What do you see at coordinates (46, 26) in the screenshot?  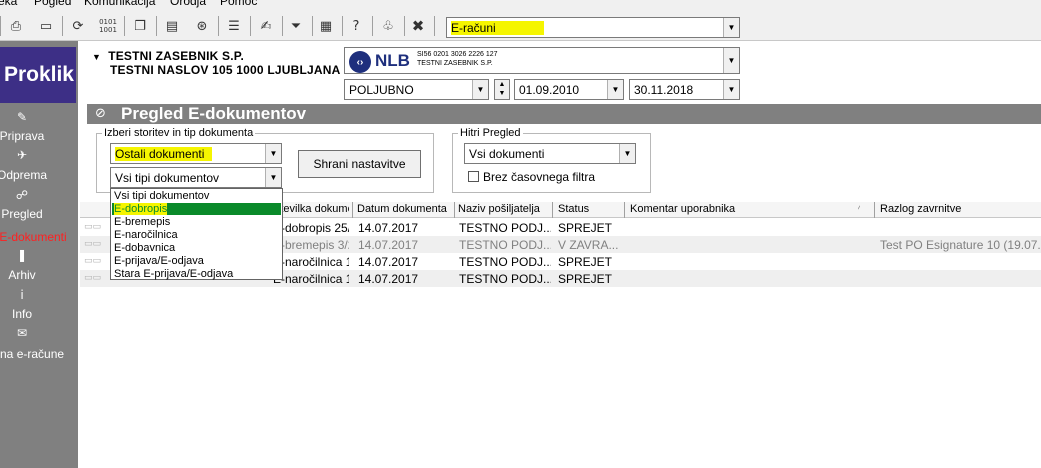 I see `preview-icon: ▭` at bounding box center [46, 26].